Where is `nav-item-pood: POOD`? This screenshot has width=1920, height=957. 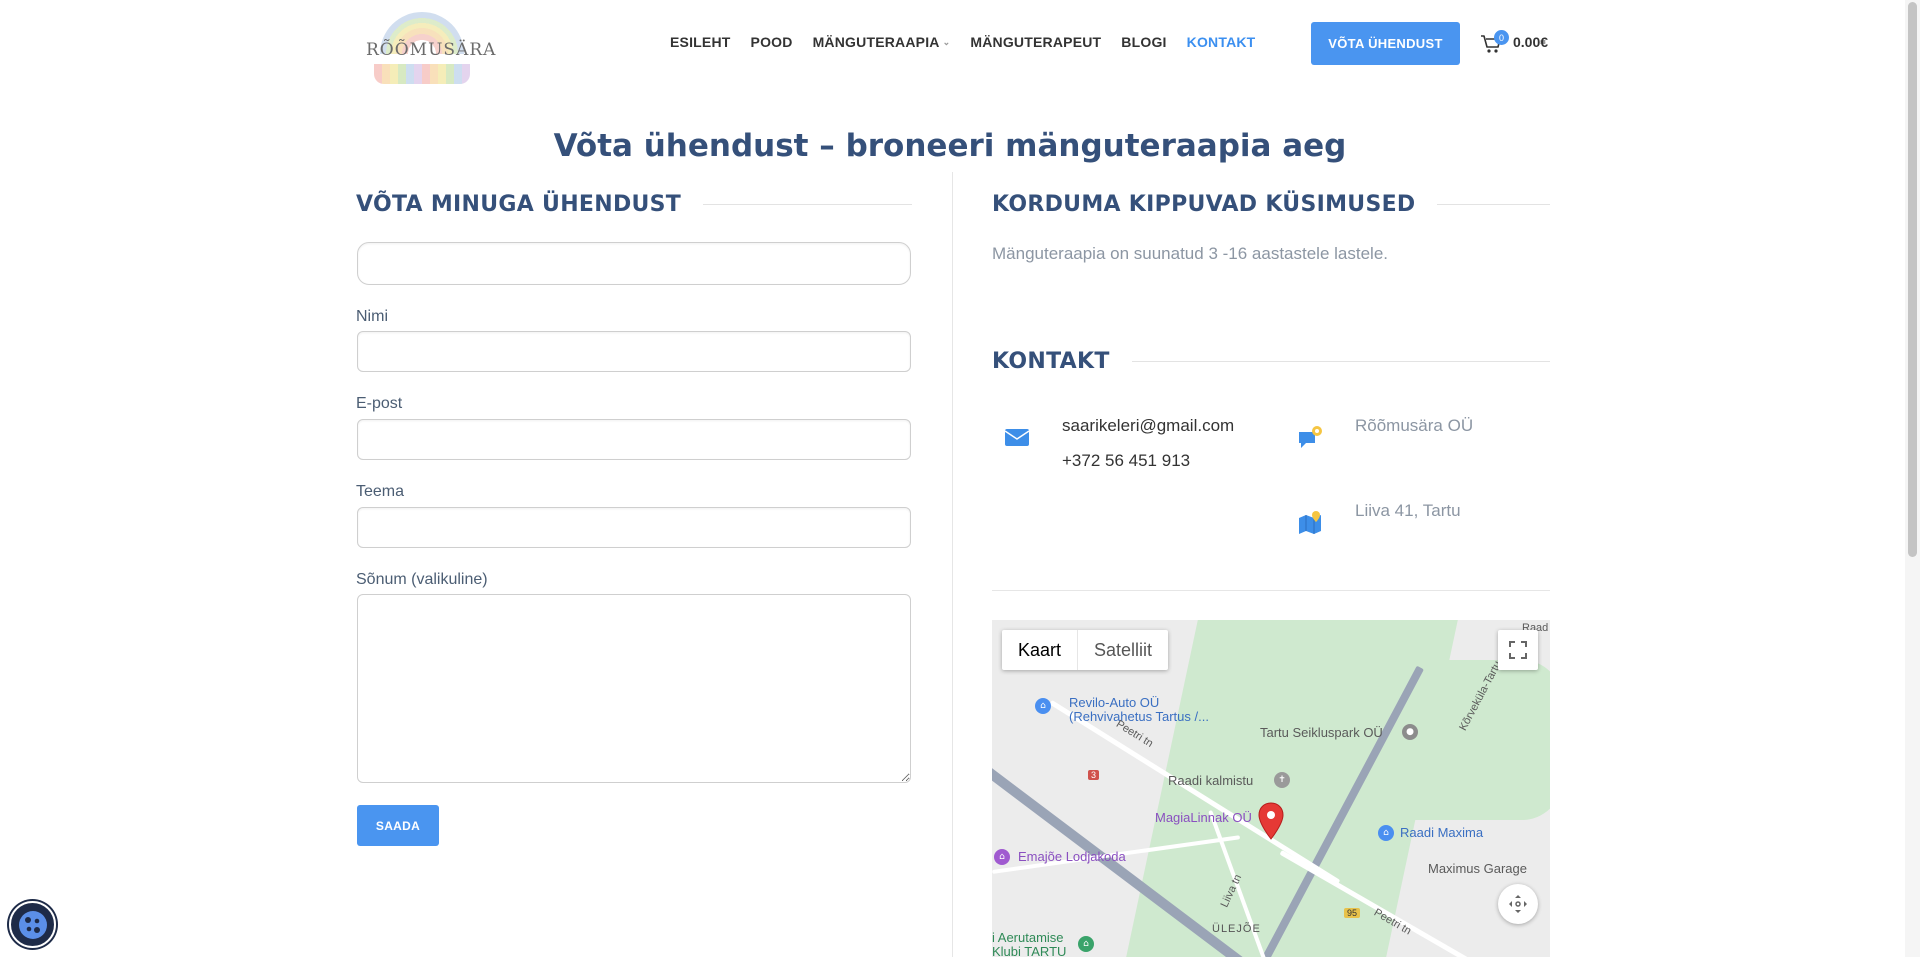
nav-item-pood: POOD is located at coordinates (772, 42).